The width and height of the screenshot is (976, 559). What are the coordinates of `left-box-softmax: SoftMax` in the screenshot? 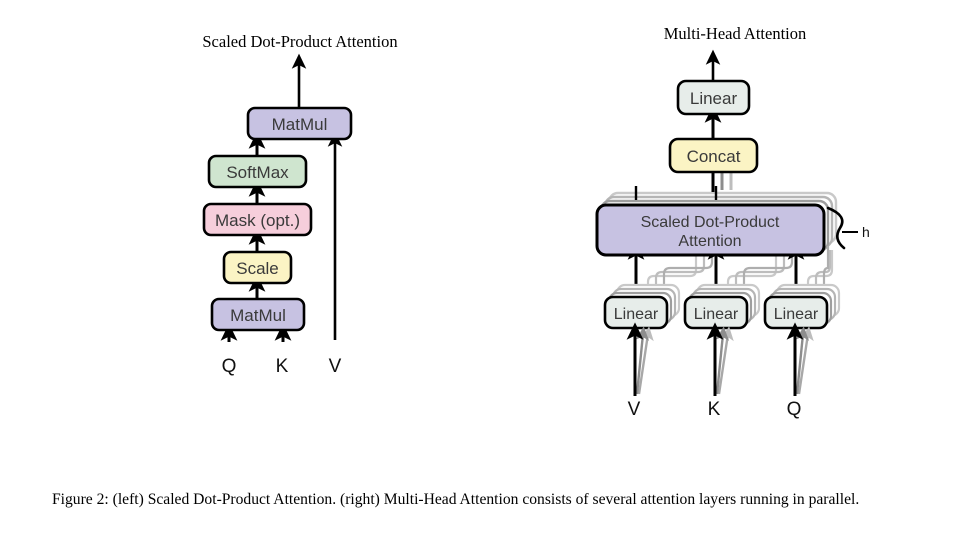 It's located at (257, 171).